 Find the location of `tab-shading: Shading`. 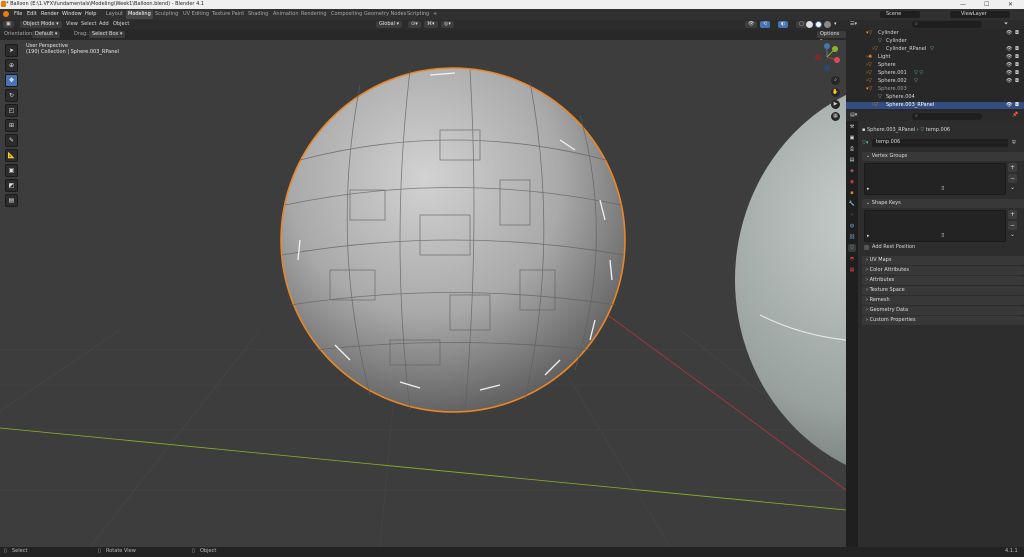

tab-shading: Shading is located at coordinates (258, 14).